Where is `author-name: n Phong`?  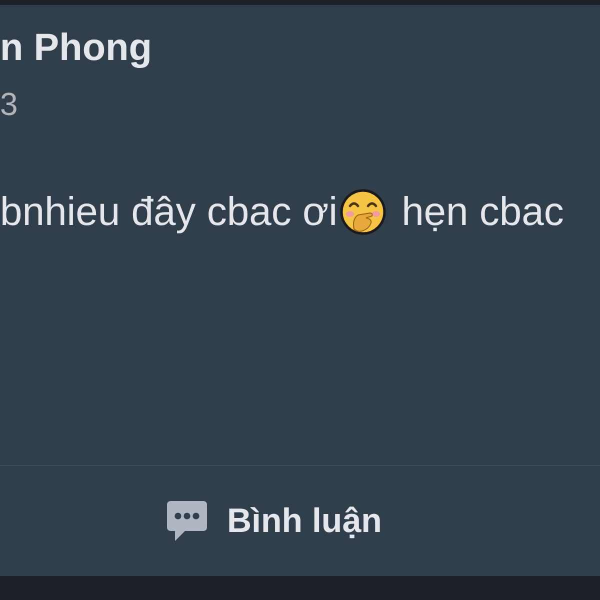 author-name: n Phong is located at coordinates (76, 48).